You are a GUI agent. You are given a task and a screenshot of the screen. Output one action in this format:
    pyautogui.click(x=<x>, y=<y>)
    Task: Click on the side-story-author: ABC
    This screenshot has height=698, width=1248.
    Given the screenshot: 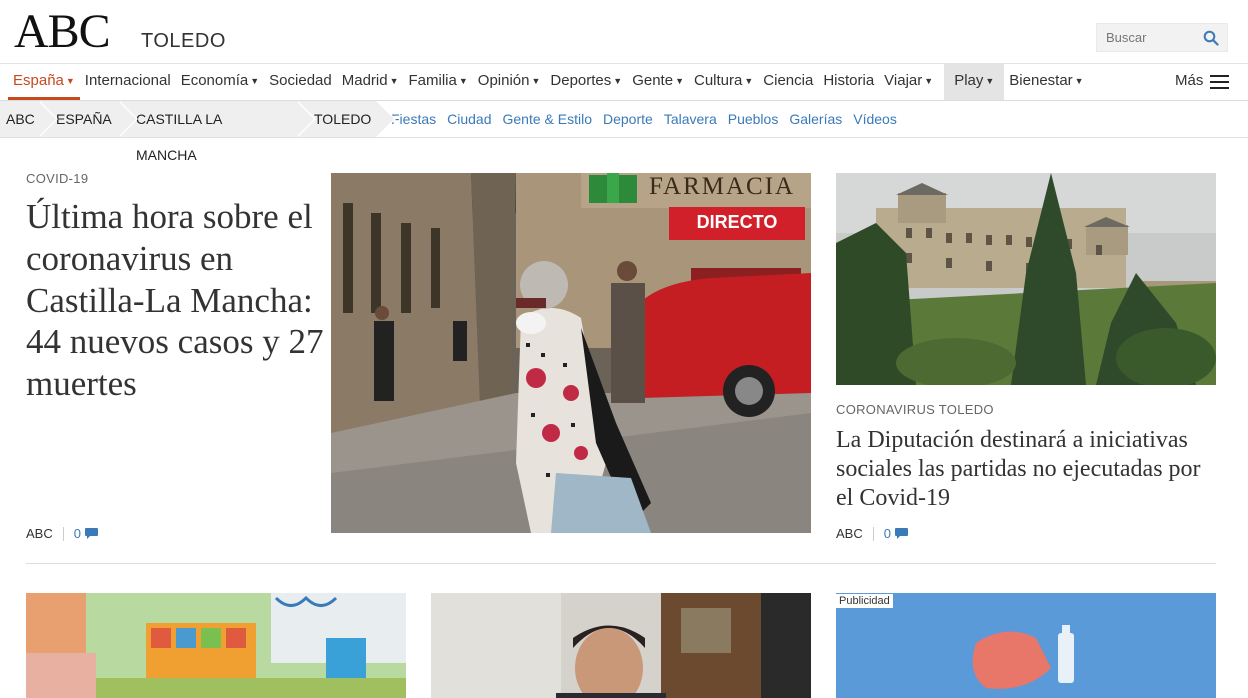 What is the action you would take?
    pyautogui.click(x=849, y=533)
    